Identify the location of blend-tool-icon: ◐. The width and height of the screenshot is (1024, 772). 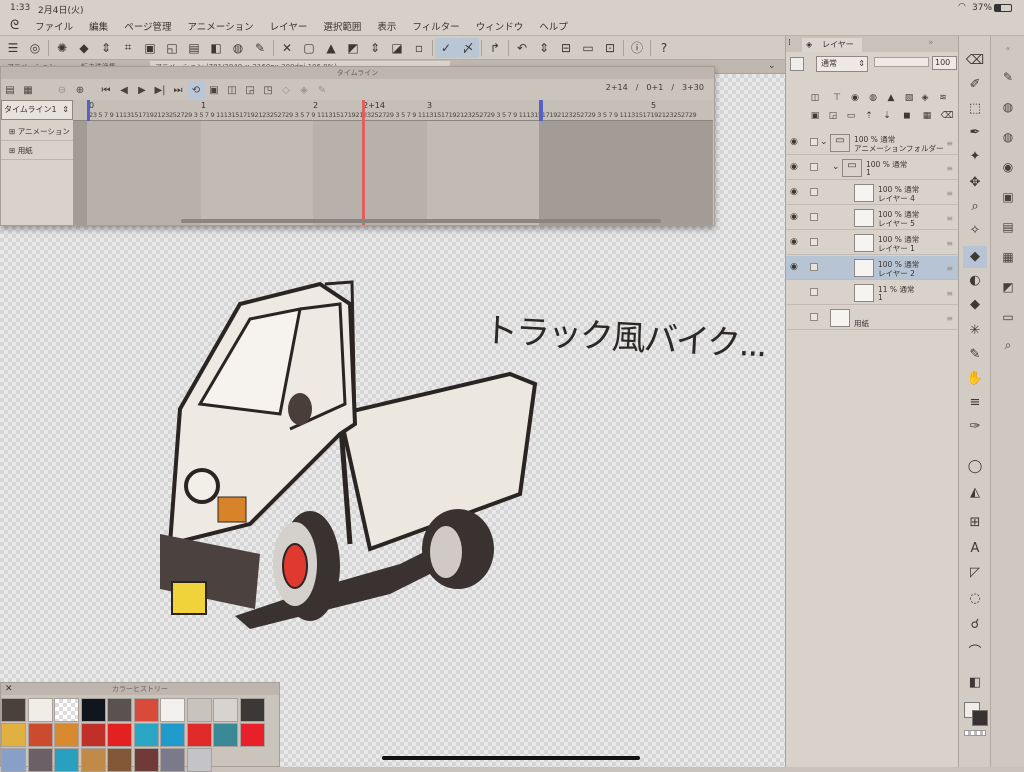
(975, 281).